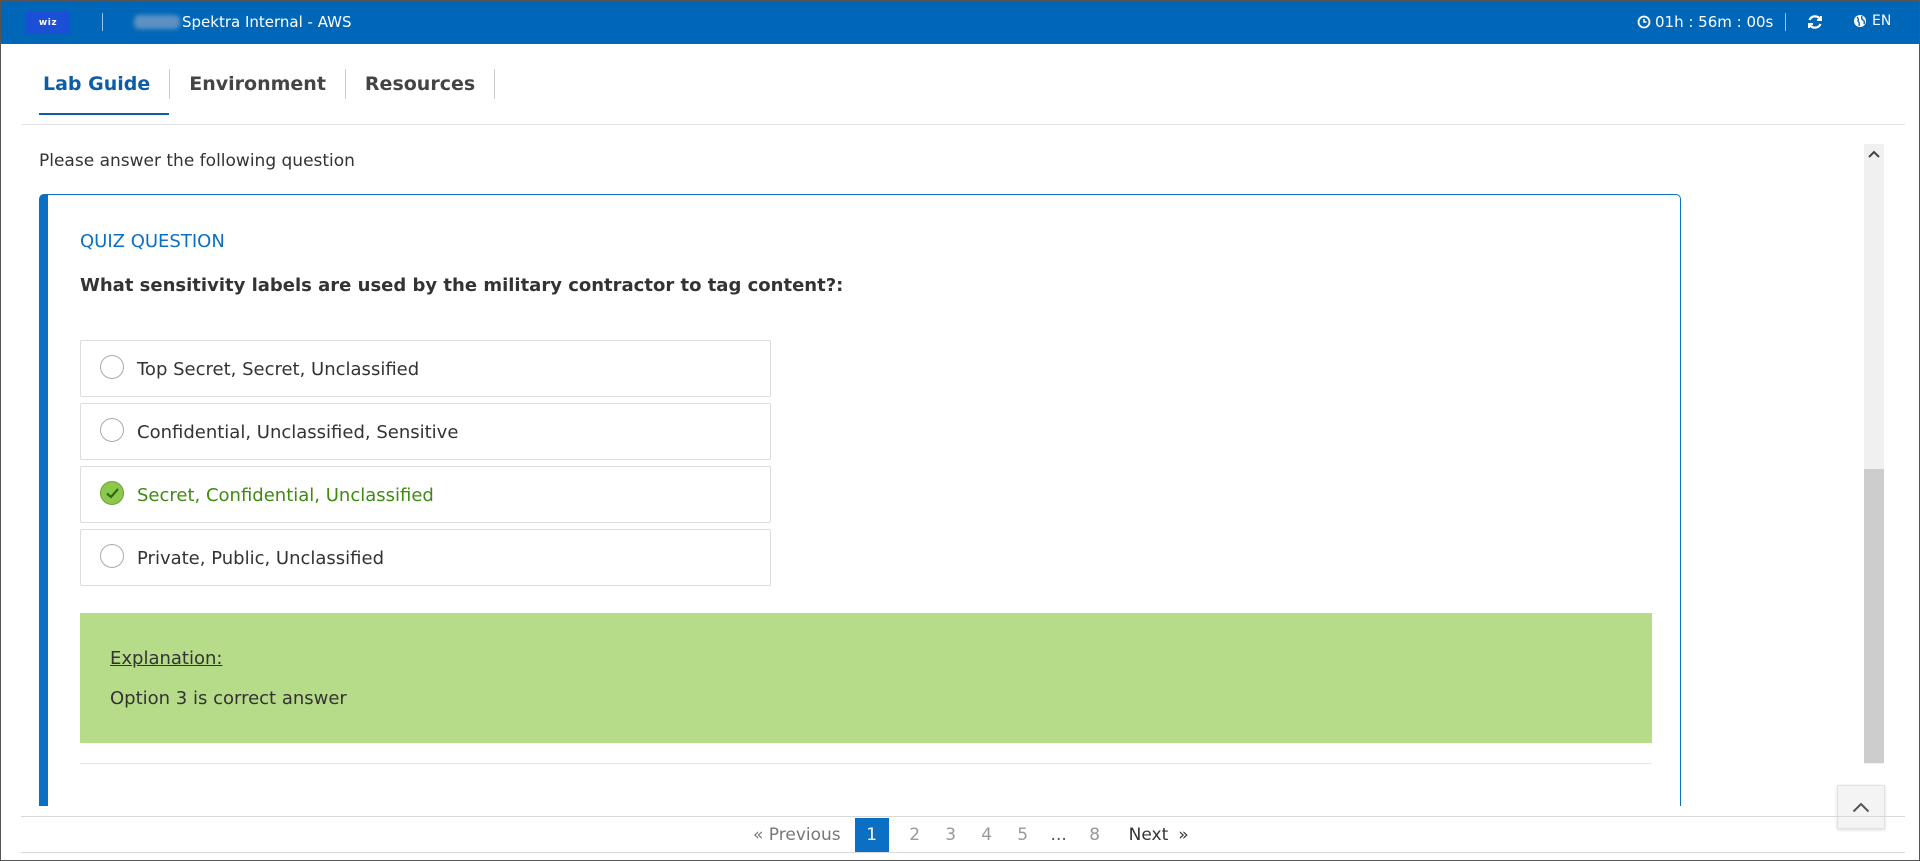 This screenshot has height=861, width=1920. I want to click on radio-button-checked, so click(112, 493).